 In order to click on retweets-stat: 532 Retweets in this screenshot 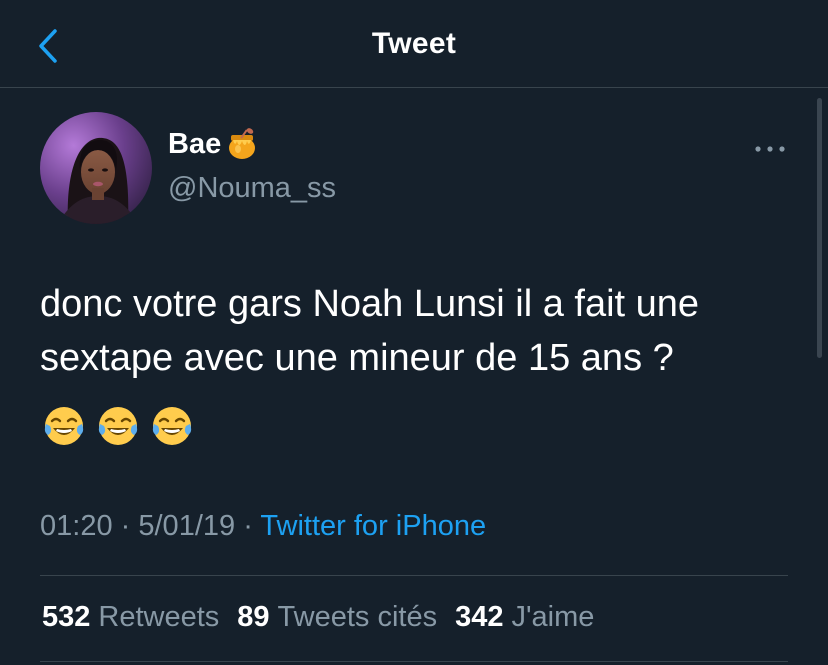, I will do `click(130, 617)`.